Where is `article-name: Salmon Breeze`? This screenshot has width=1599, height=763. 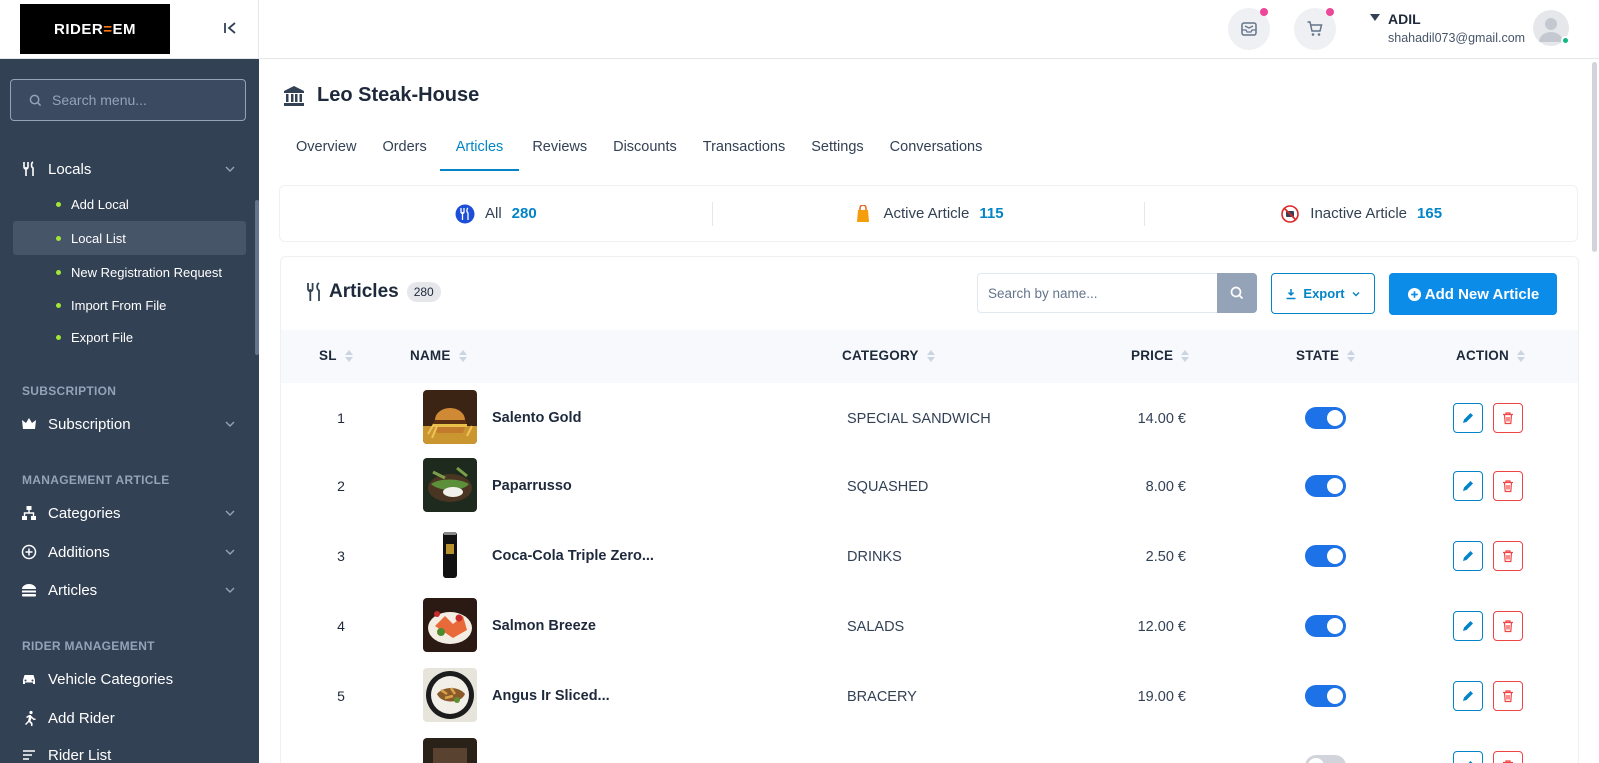 article-name: Salmon Breeze is located at coordinates (544, 626).